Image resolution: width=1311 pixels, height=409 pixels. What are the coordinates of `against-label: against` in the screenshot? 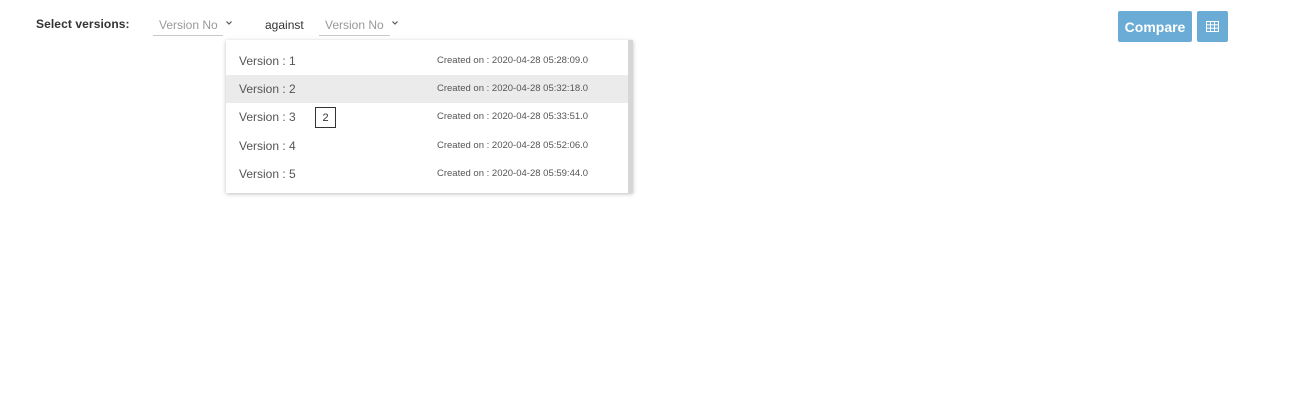 It's located at (284, 25).